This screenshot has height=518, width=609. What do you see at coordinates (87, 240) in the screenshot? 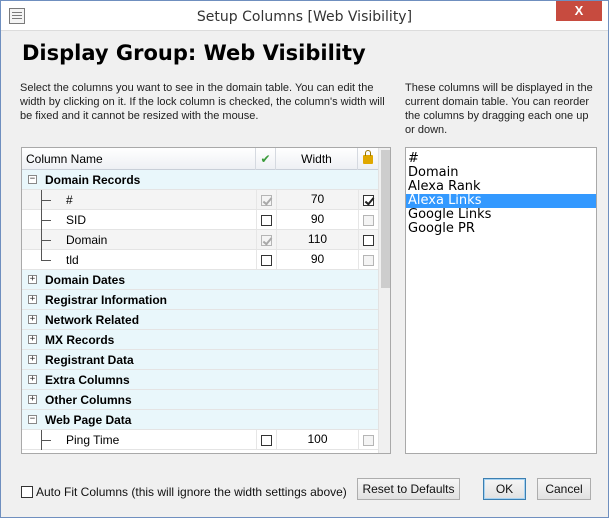
I see `column-name-cell: Domain` at bounding box center [87, 240].